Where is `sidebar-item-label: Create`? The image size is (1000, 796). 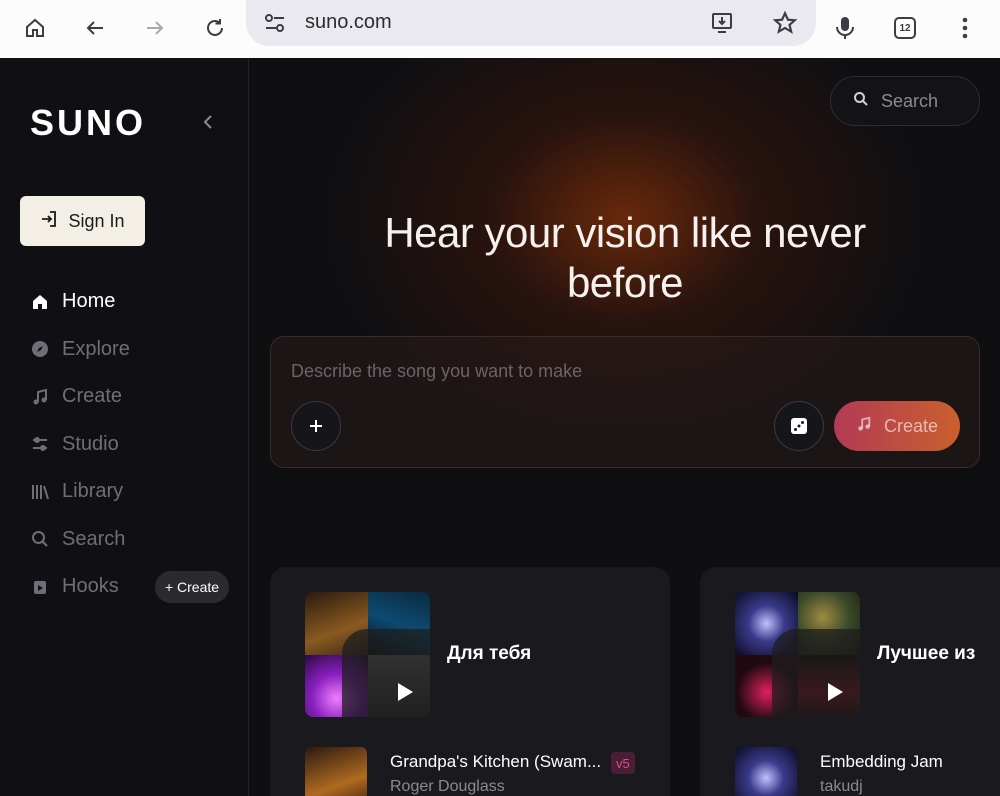 sidebar-item-label: Create is located at coordinates (92, 396).